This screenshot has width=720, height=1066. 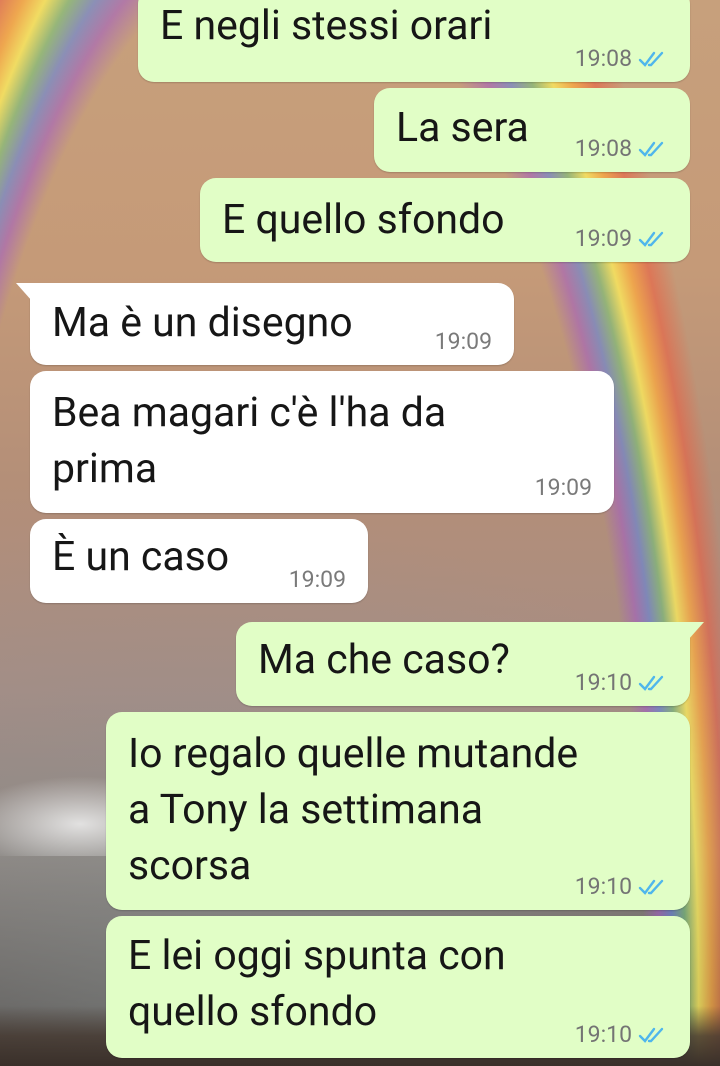 I want to click on message-text: E negli stessi orari, so click(x=326, y=26).